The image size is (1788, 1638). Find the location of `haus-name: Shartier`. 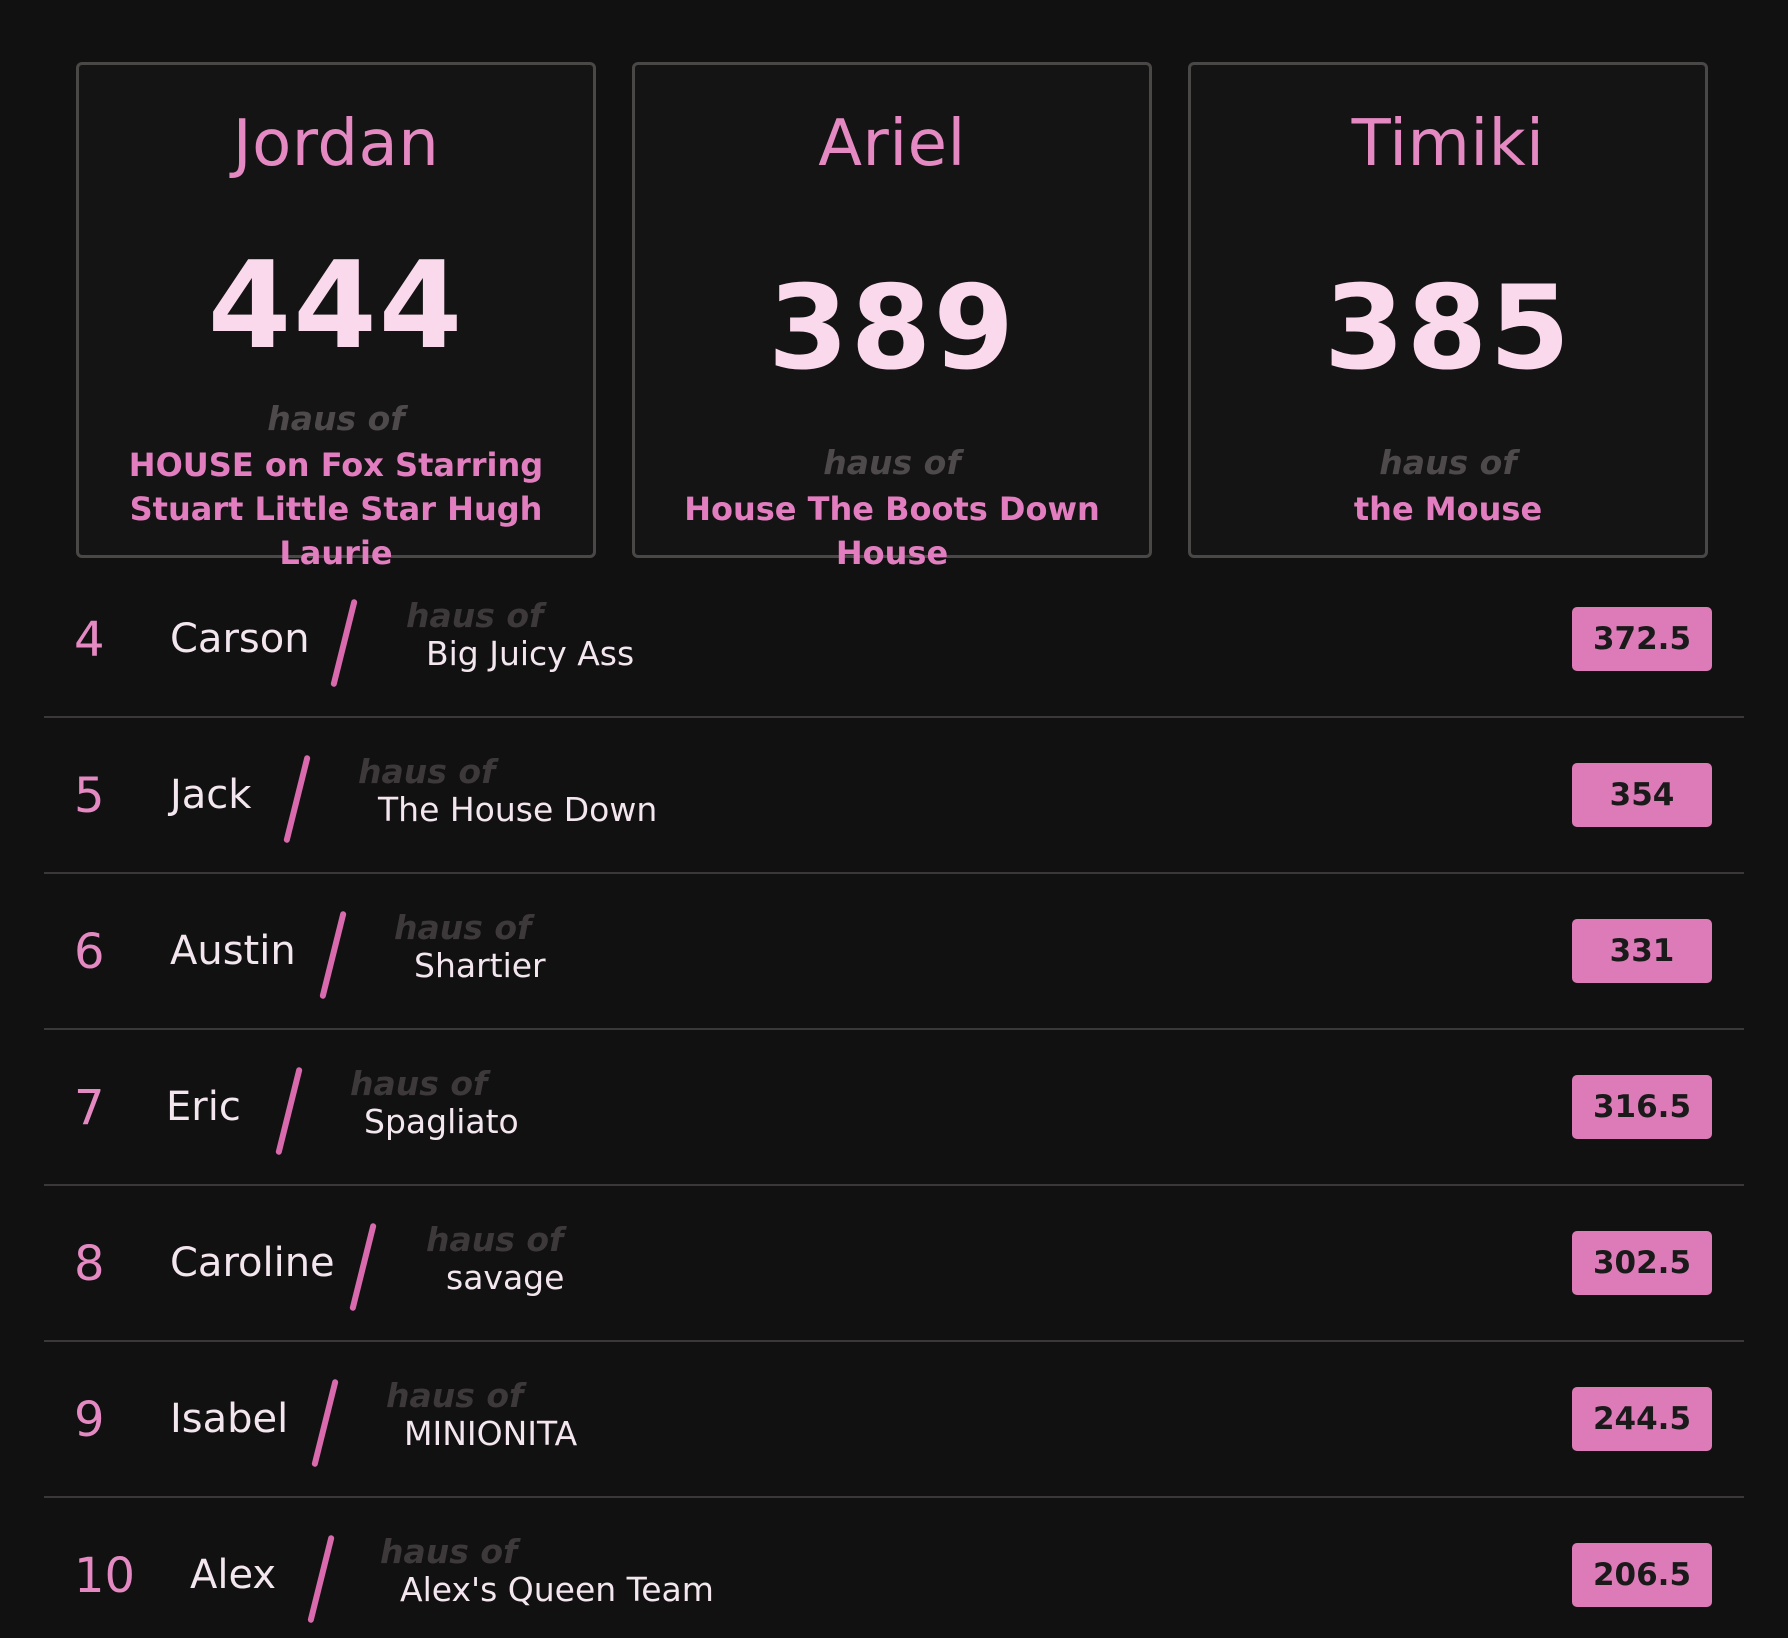

haus-name: Shartier is located at coordinates (480, 965).